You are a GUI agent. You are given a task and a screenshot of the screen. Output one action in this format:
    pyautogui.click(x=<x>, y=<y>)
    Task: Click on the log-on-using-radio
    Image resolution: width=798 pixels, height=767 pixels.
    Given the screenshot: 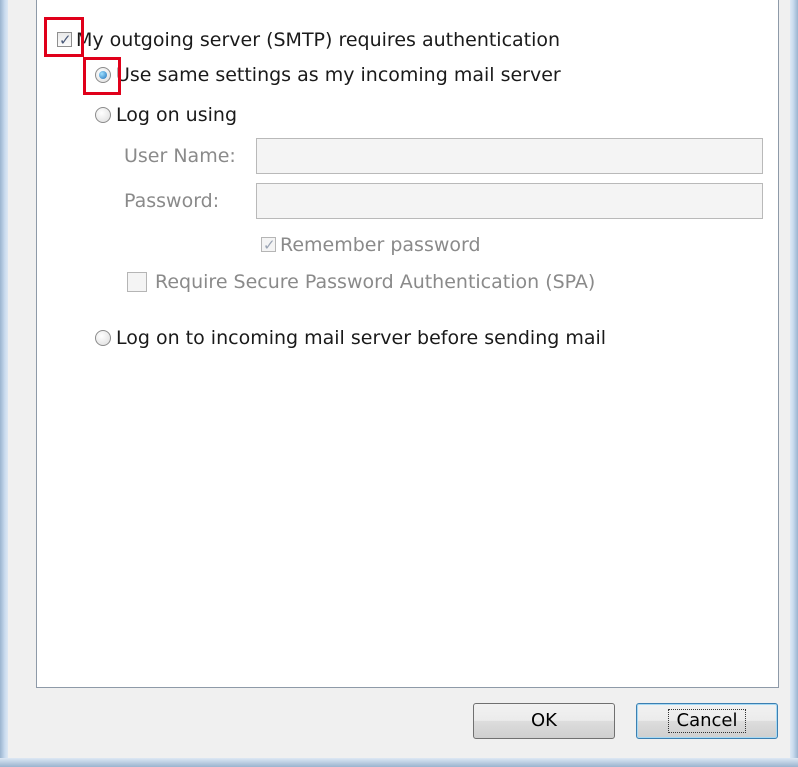 What is the action you would take?
    pyautogui.click(x=103, y=114)
    